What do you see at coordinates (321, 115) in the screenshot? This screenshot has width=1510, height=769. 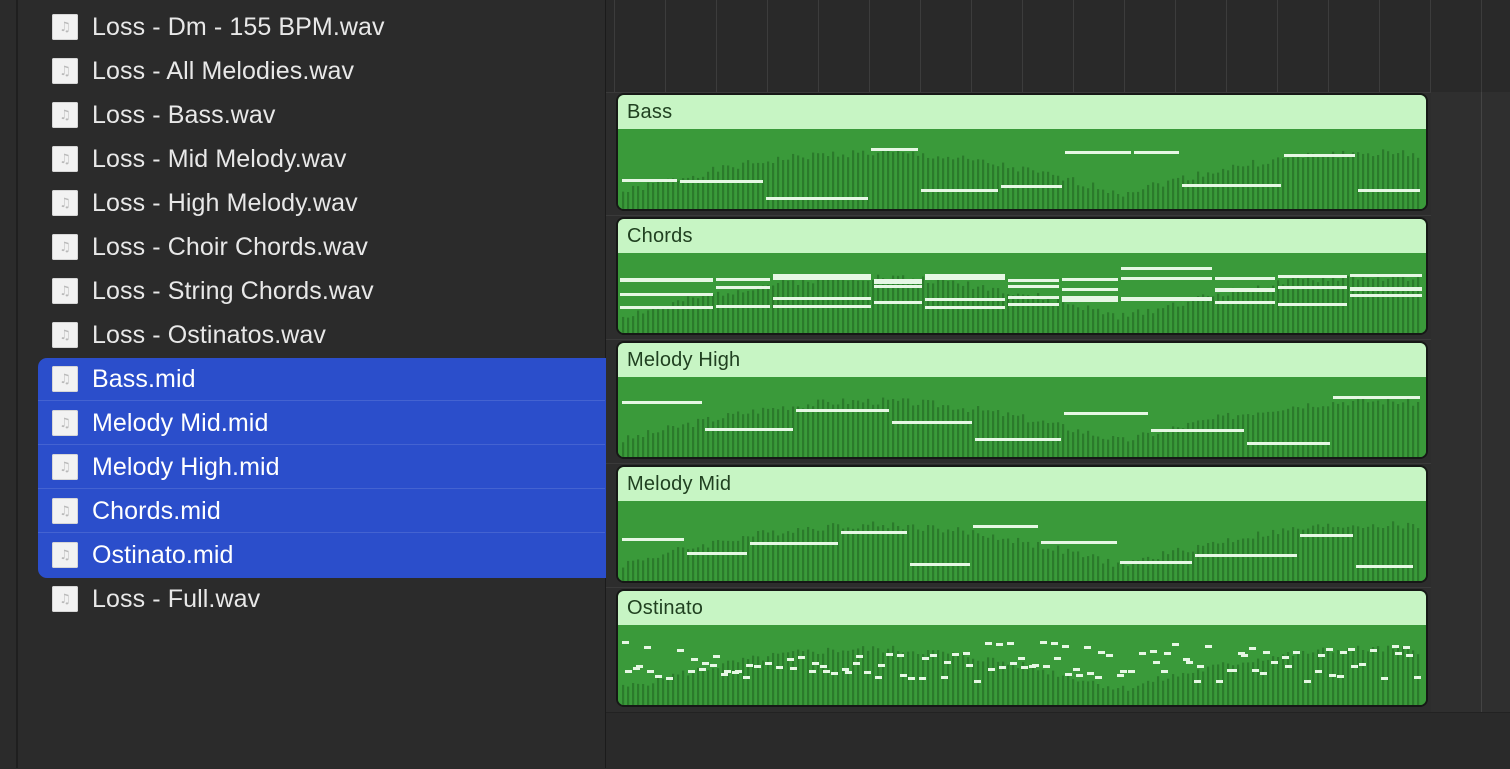 I see `file-item: ♫ Loss - Bass.wav` at bounding box center [321, 115].